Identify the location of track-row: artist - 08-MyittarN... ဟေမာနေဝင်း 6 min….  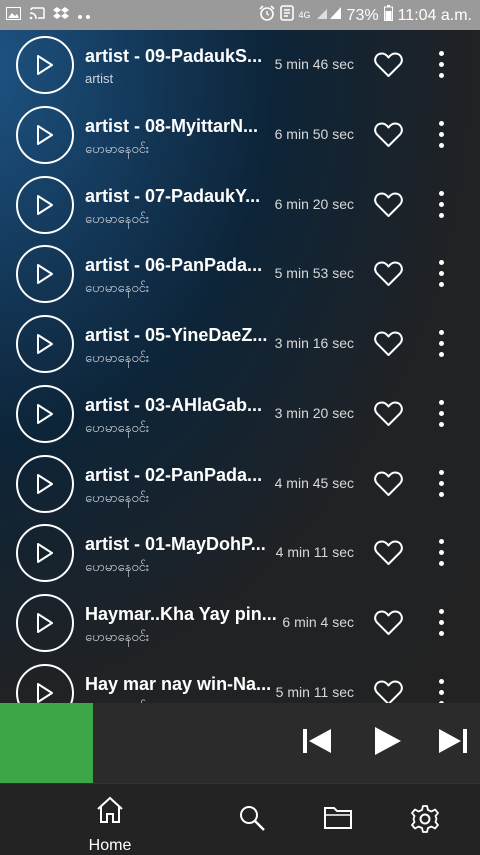
(240, 135).